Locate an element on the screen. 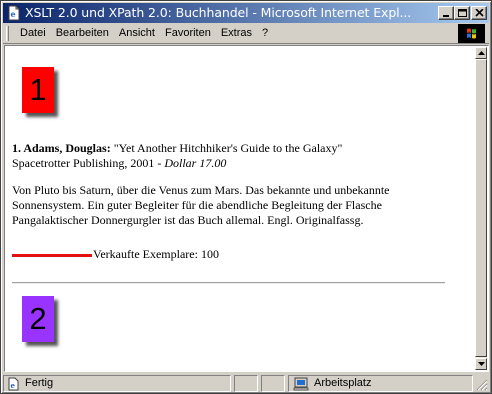 This screenshot has height=394, width=492. book-publisher: Spacetrotter Publishing, 2001 - is located at coordinates (88, 163).